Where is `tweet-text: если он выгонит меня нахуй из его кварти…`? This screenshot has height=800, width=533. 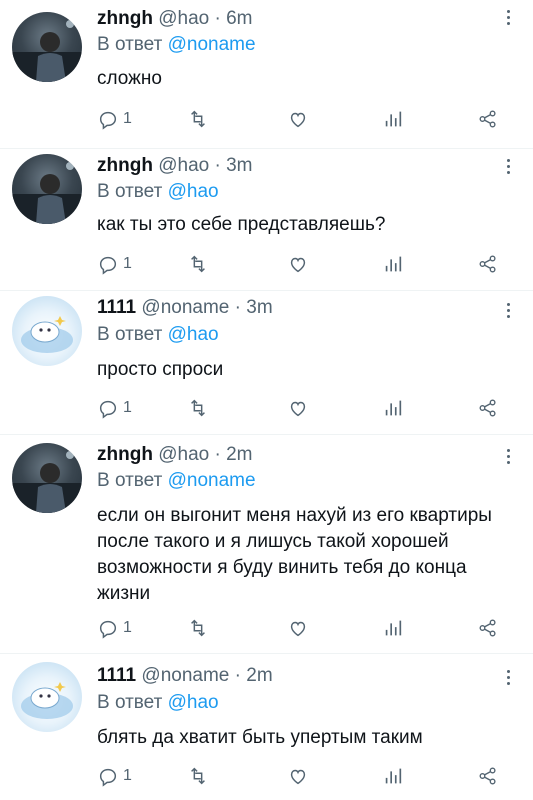 tweet-text: если он выгонит меня нахуй из его кварти… is located at coordinates (294, 554).